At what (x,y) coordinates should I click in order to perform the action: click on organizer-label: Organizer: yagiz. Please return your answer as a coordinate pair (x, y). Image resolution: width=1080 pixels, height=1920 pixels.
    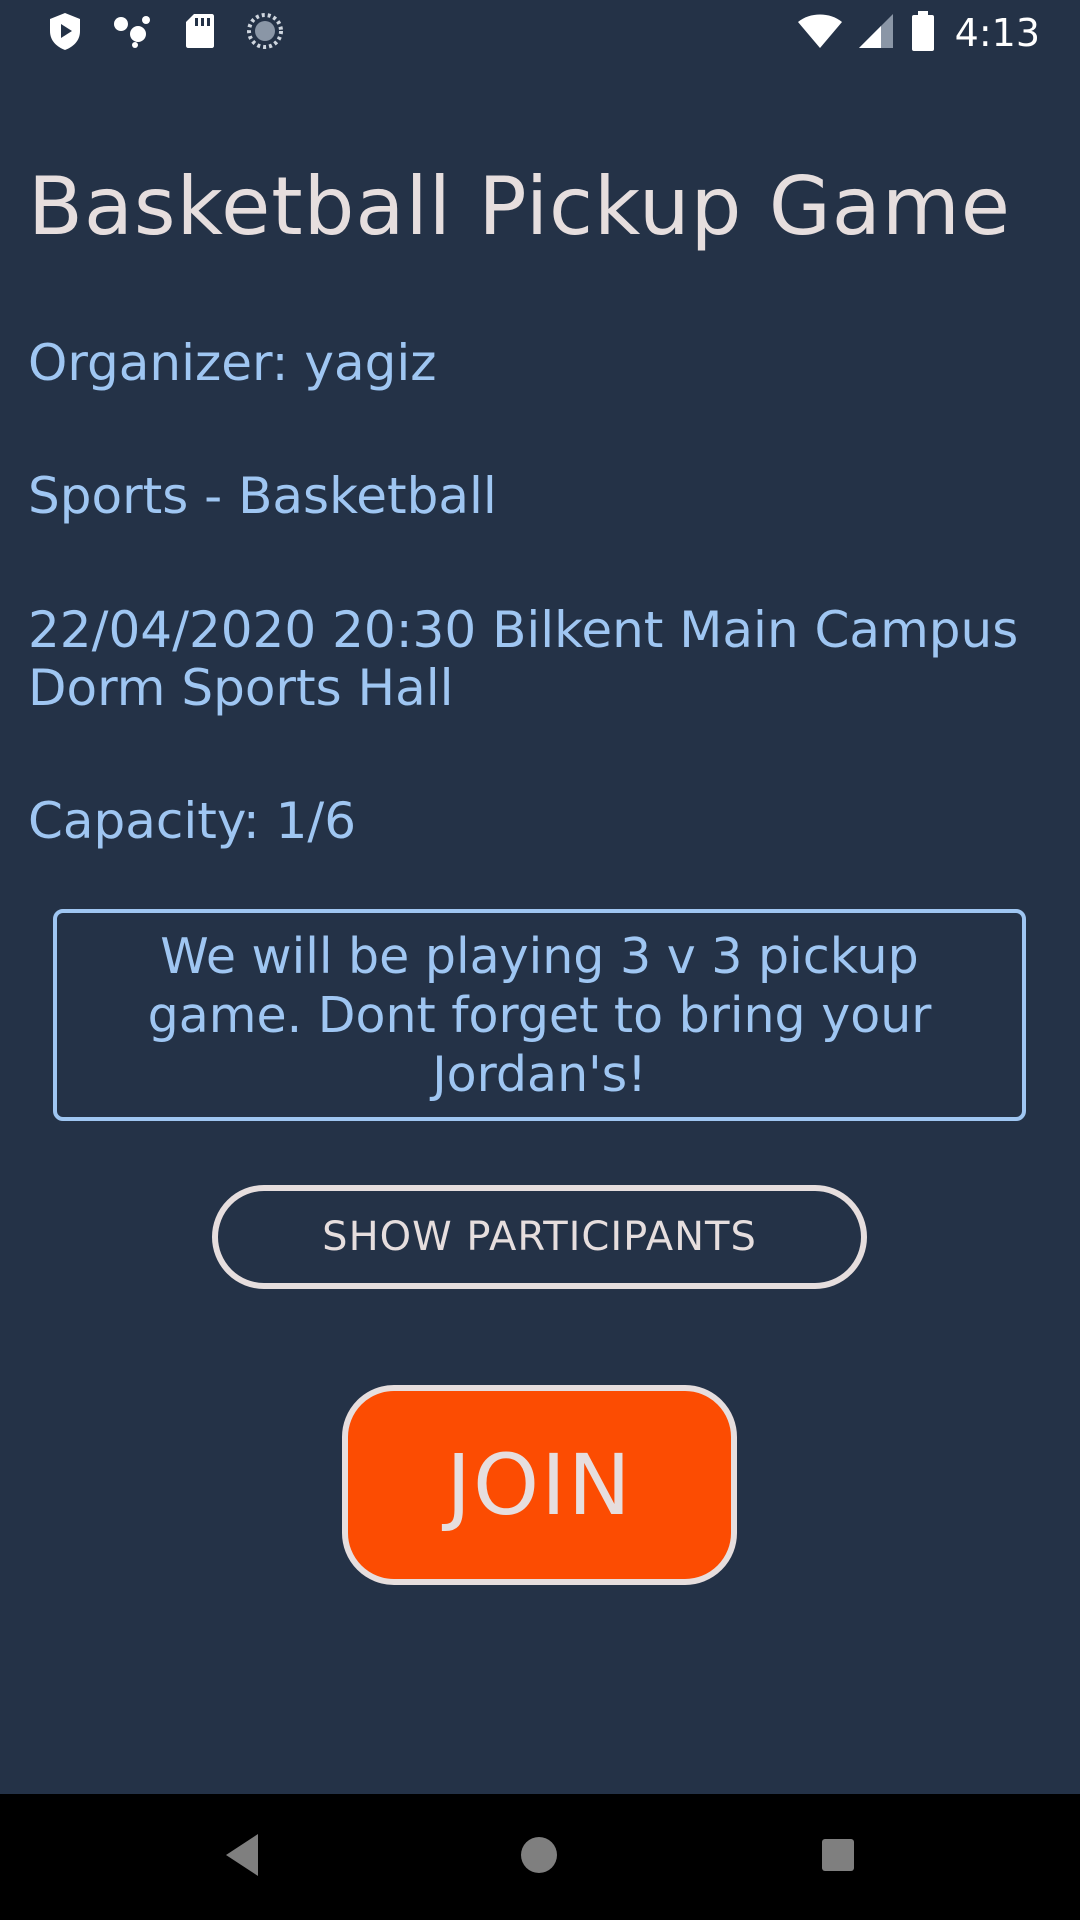
    Looking at the image, I should click on (232, 363).